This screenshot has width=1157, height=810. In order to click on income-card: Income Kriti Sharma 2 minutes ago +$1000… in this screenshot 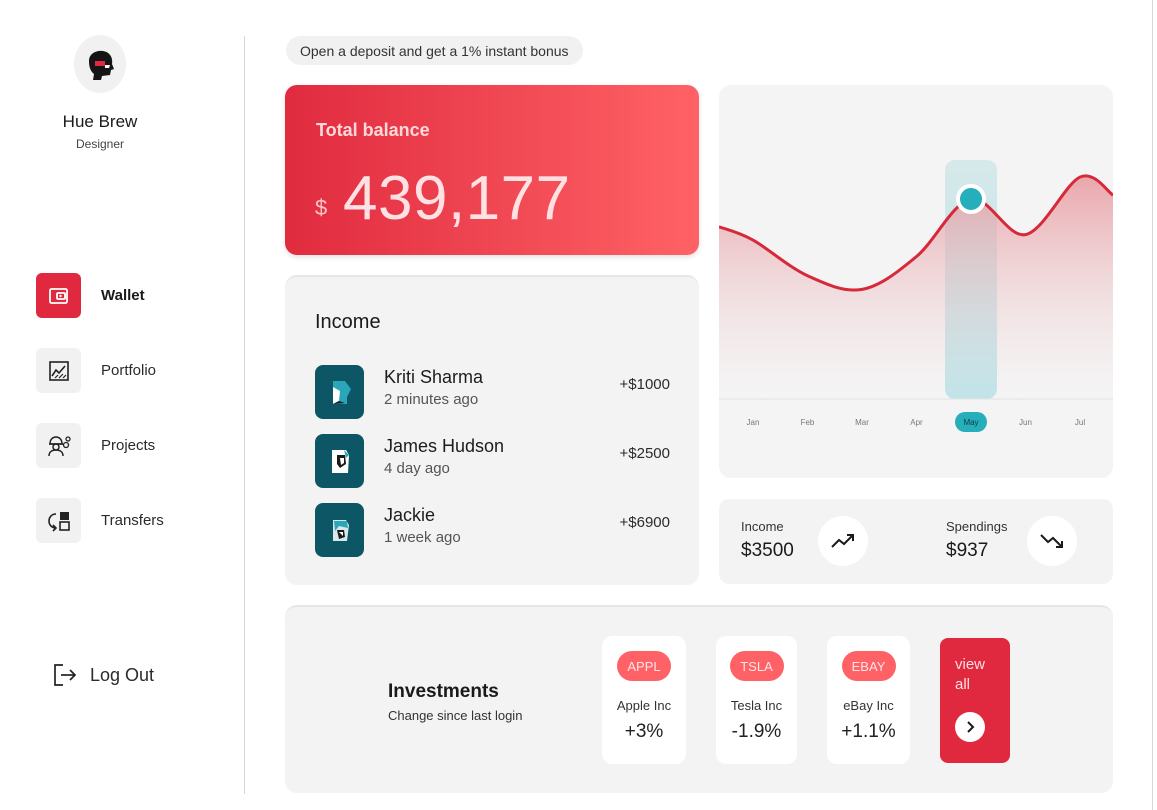, I will do `click(492, 430)`.